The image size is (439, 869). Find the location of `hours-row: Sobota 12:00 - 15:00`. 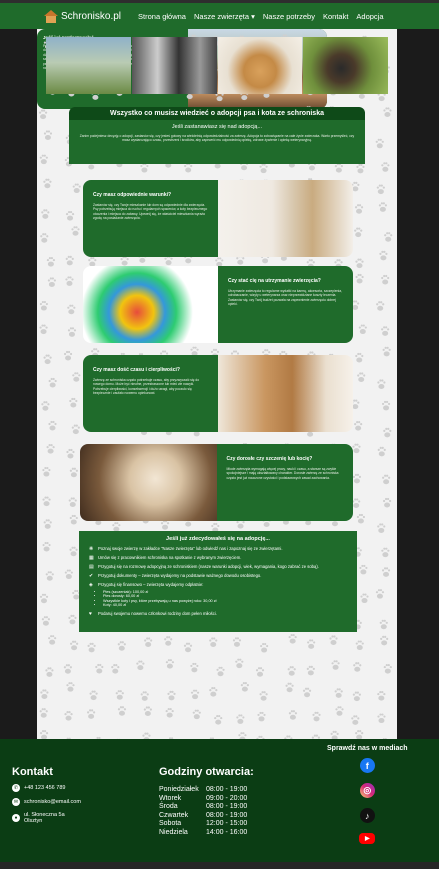

hours-row: Sobota 12:00 - 15:00 is located at coordinates (206, 824).